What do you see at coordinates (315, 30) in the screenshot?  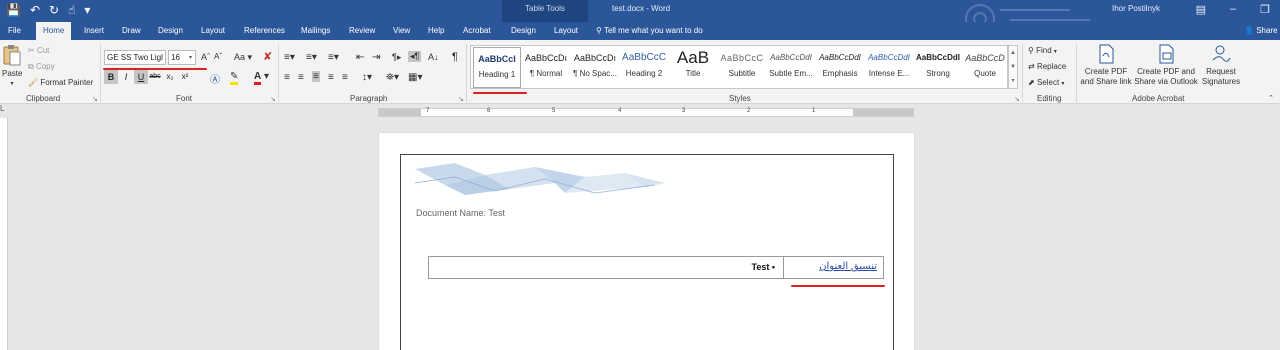 I see `tab-mailings: Mailings` at bounding box center [315, 30].